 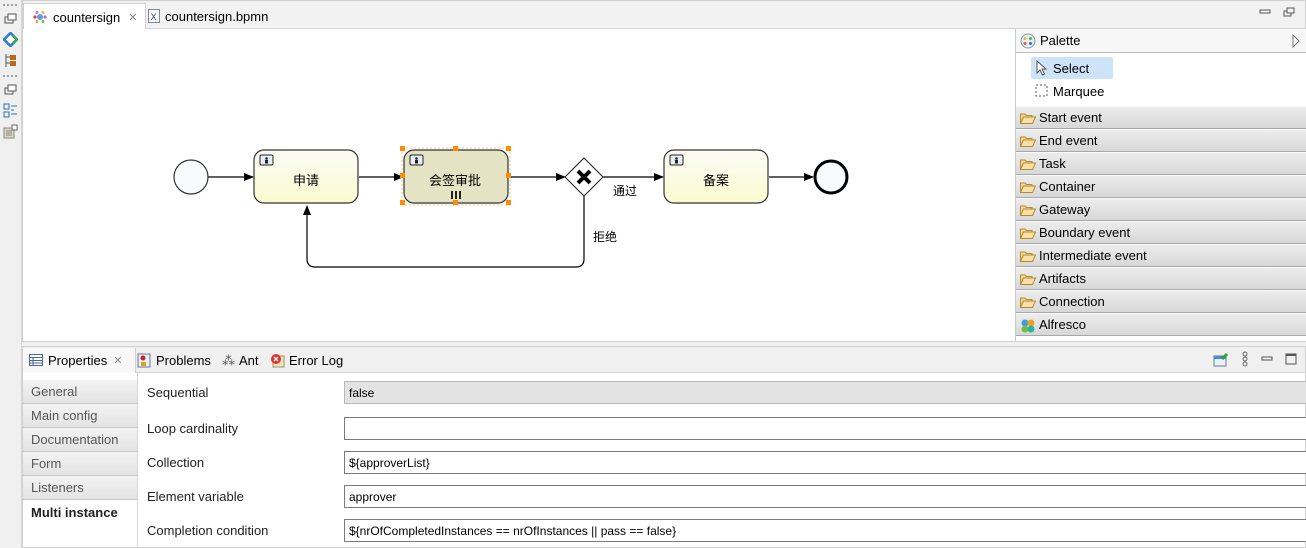 I want to click on property-tab-main-config: Main config, so click(x=80, y=416).